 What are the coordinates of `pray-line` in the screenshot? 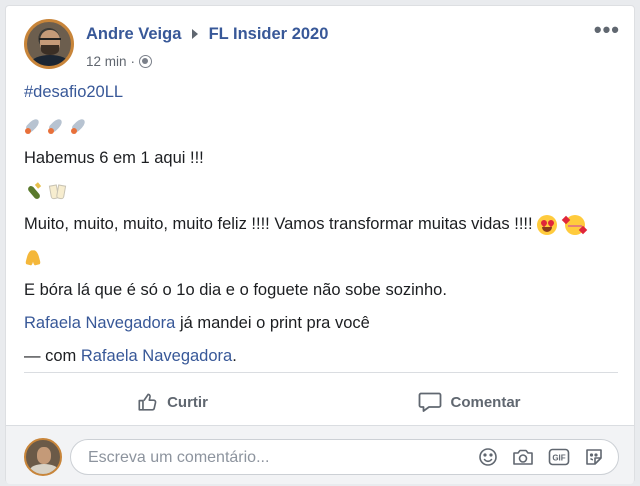 It's located at (33, 257).